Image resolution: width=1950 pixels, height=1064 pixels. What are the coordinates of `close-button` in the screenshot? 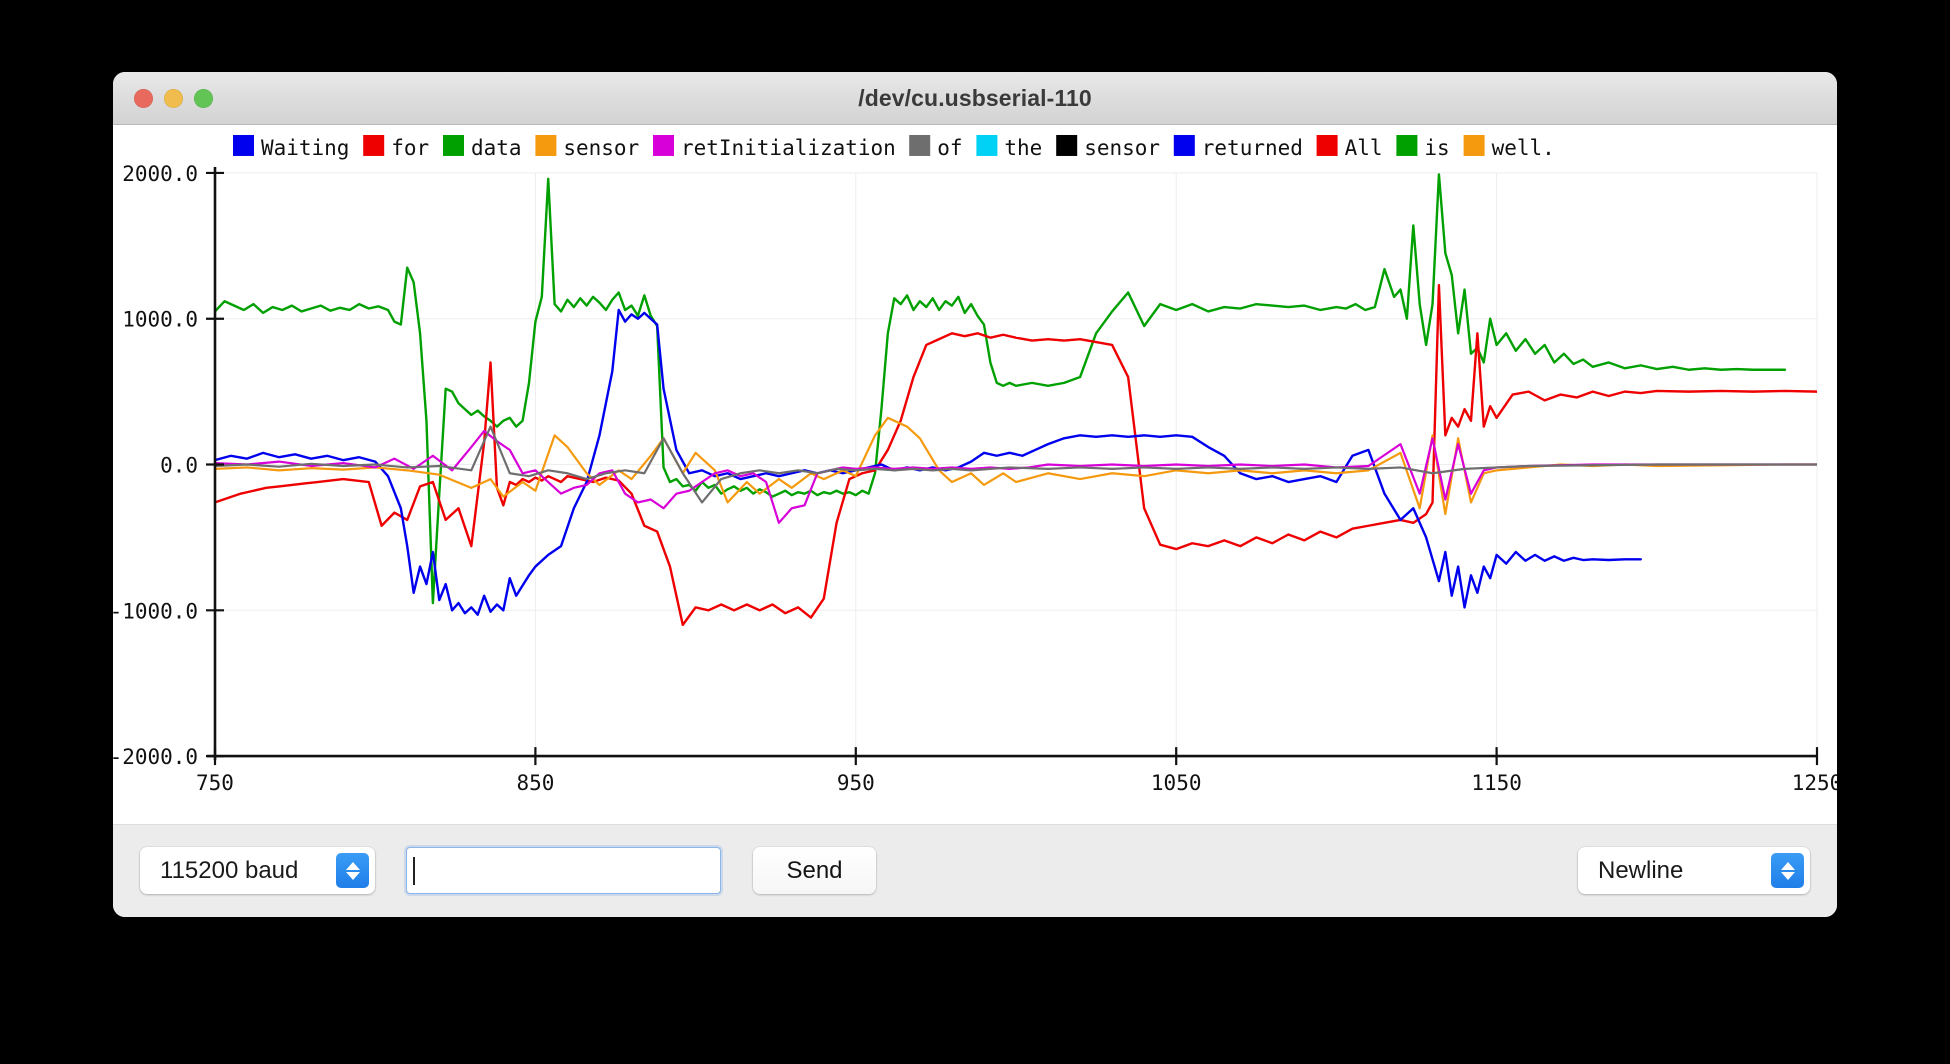 It's located at (143, 98).